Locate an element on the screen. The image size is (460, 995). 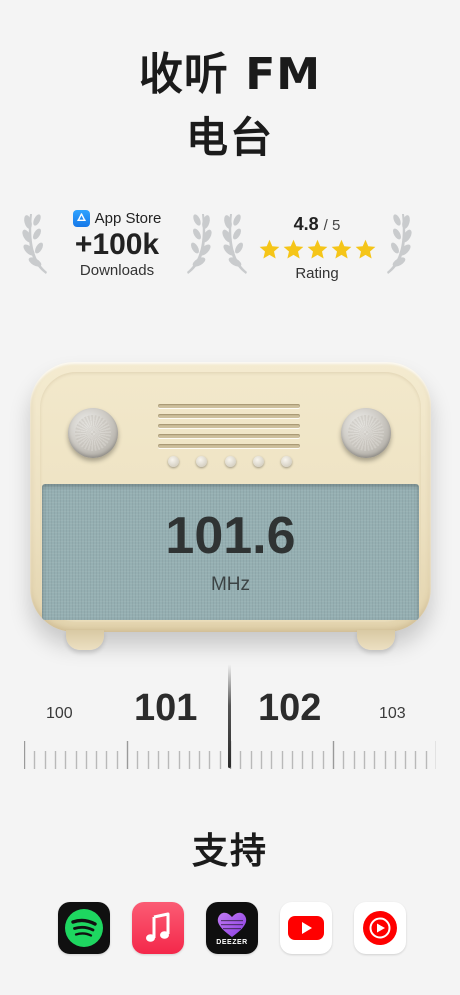
frequency-value: 101.6 is located at coordinates (230, 536).